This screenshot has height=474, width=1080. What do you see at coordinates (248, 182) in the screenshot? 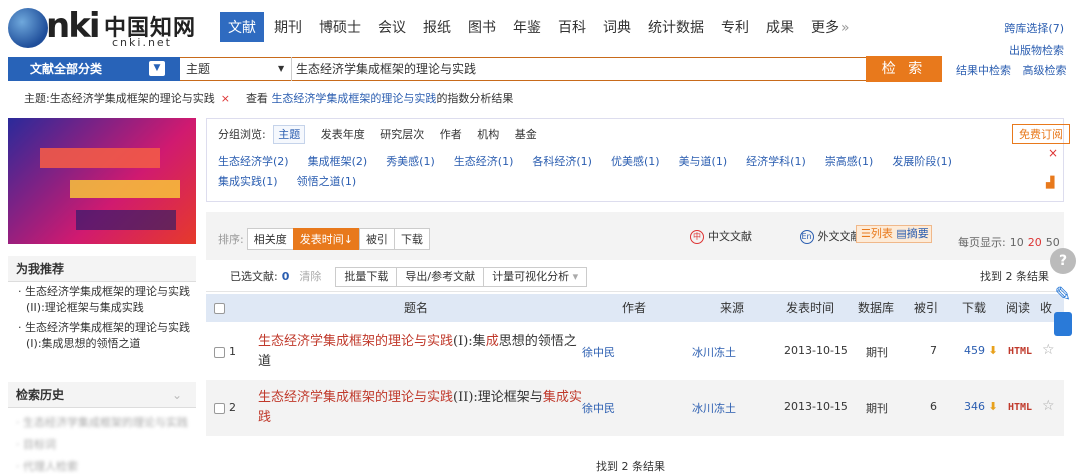
I see `topic-tag: 集成实践(1)` at bounding box center [248, 182].